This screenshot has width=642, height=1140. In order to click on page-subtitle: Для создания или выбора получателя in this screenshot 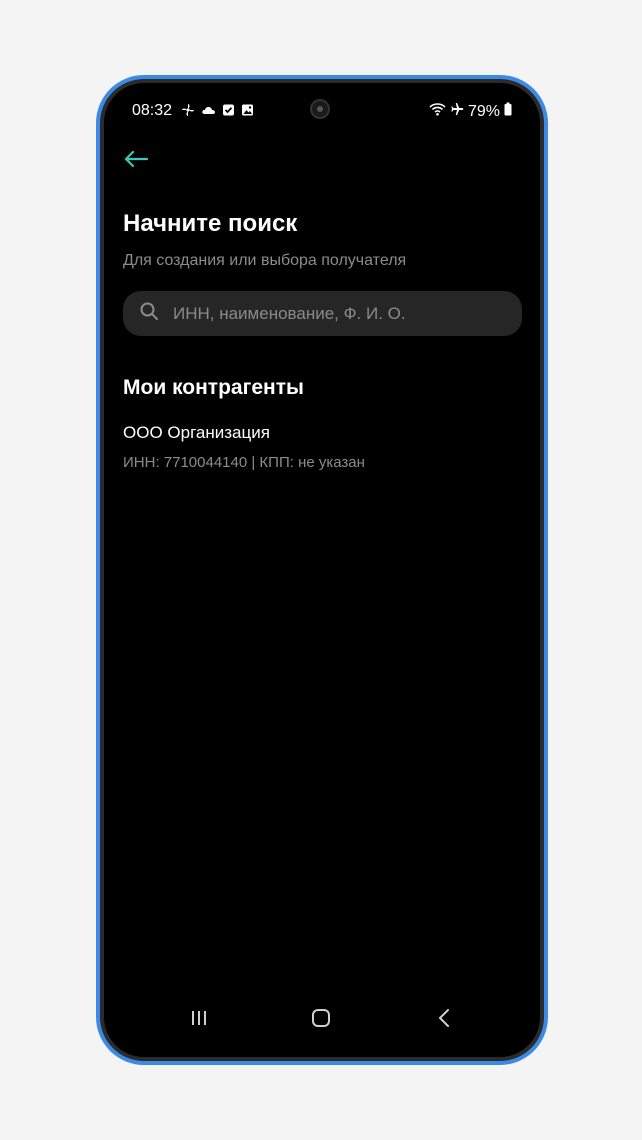, I will do `click(265, 260)`.